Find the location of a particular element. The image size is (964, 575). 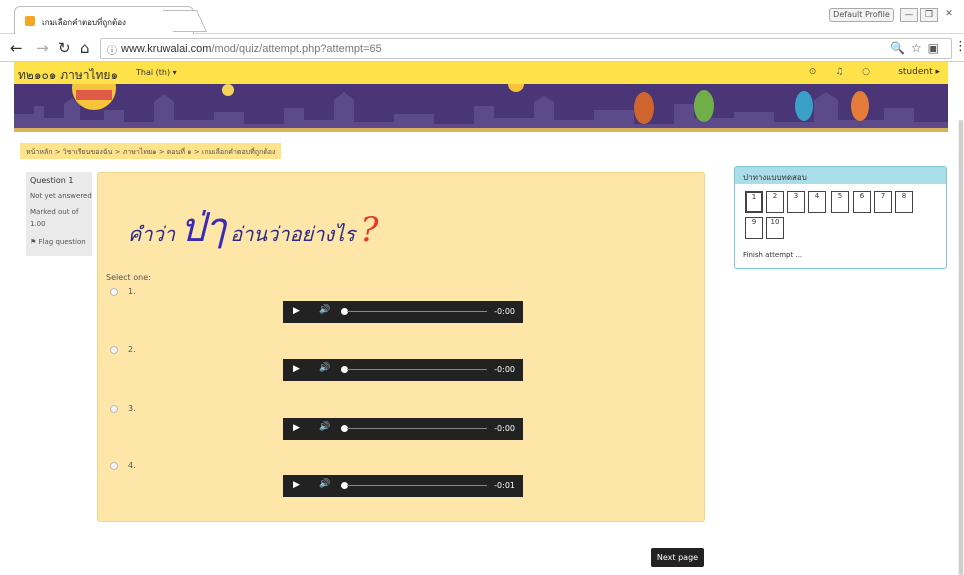

scrollbar-thumb is located at coordinates (961, 347).